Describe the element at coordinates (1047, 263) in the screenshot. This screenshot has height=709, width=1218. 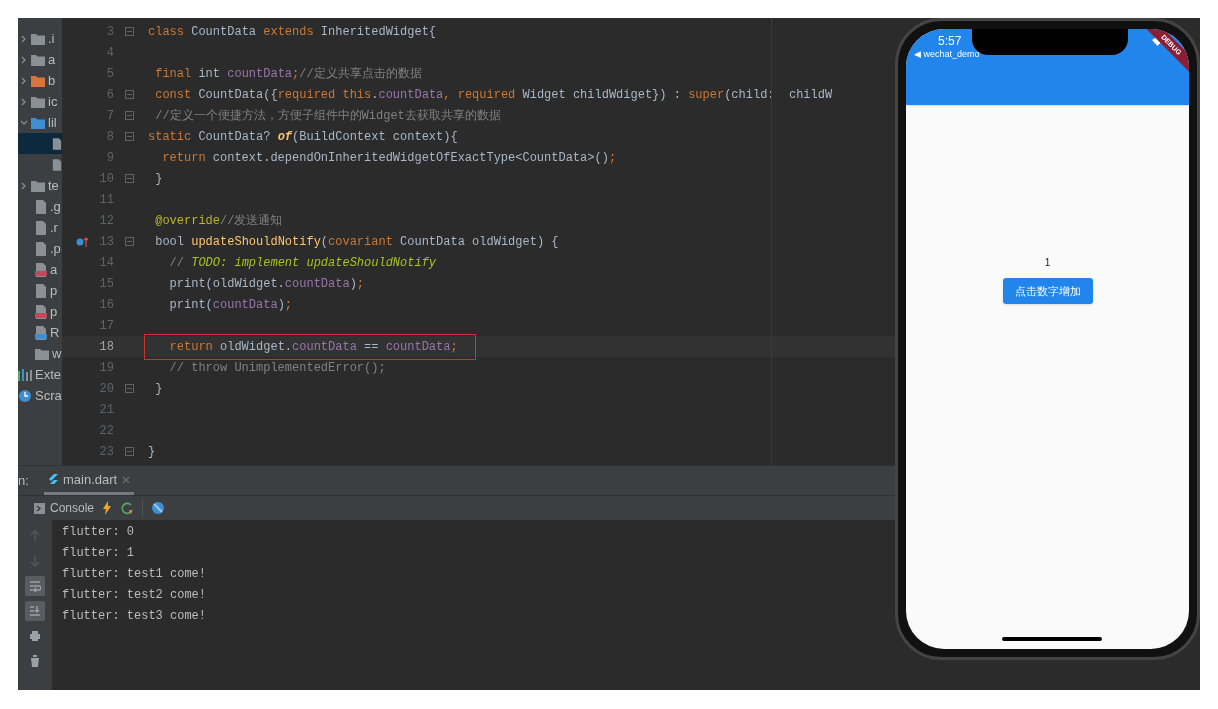
I see `counter-text: 1` at that location.